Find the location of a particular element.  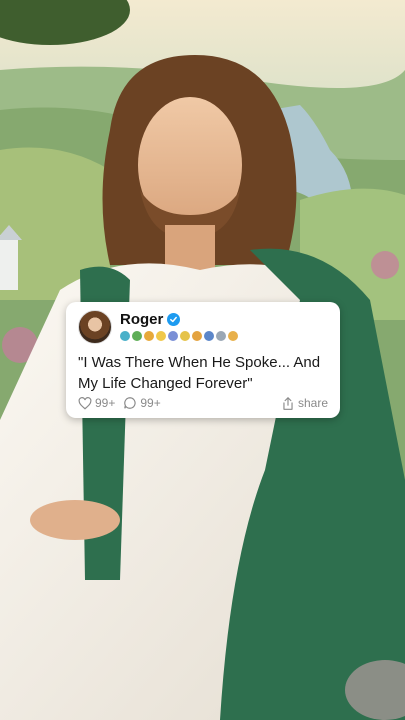

comment-icon is located at coordinates (130, 403).